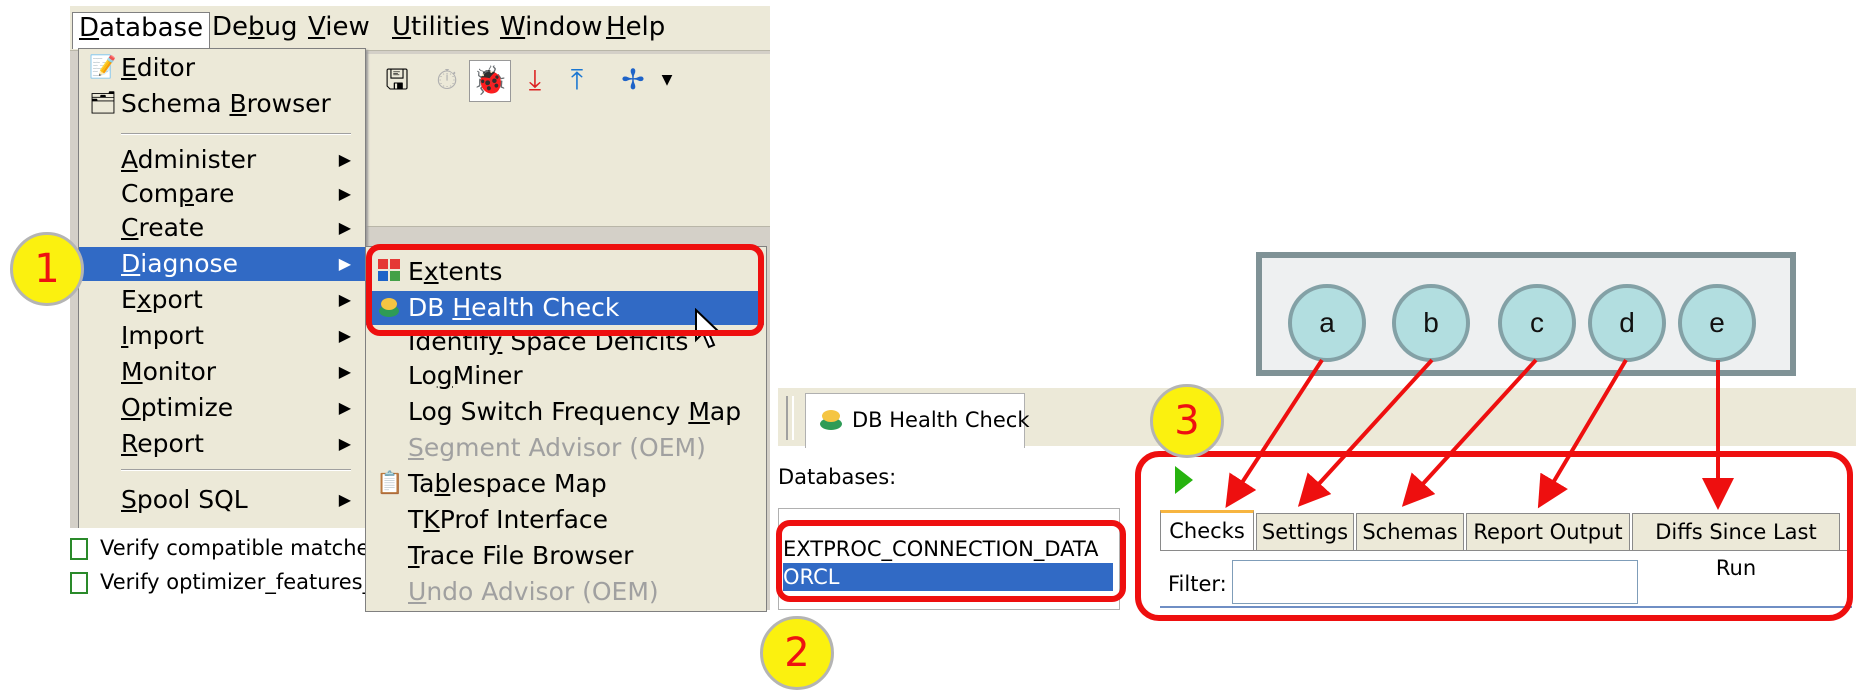  What do you see at coordinates (1431, 323) in the screenshot?
I see `legend-badge-b: b` at bounding box center [1431, 323].